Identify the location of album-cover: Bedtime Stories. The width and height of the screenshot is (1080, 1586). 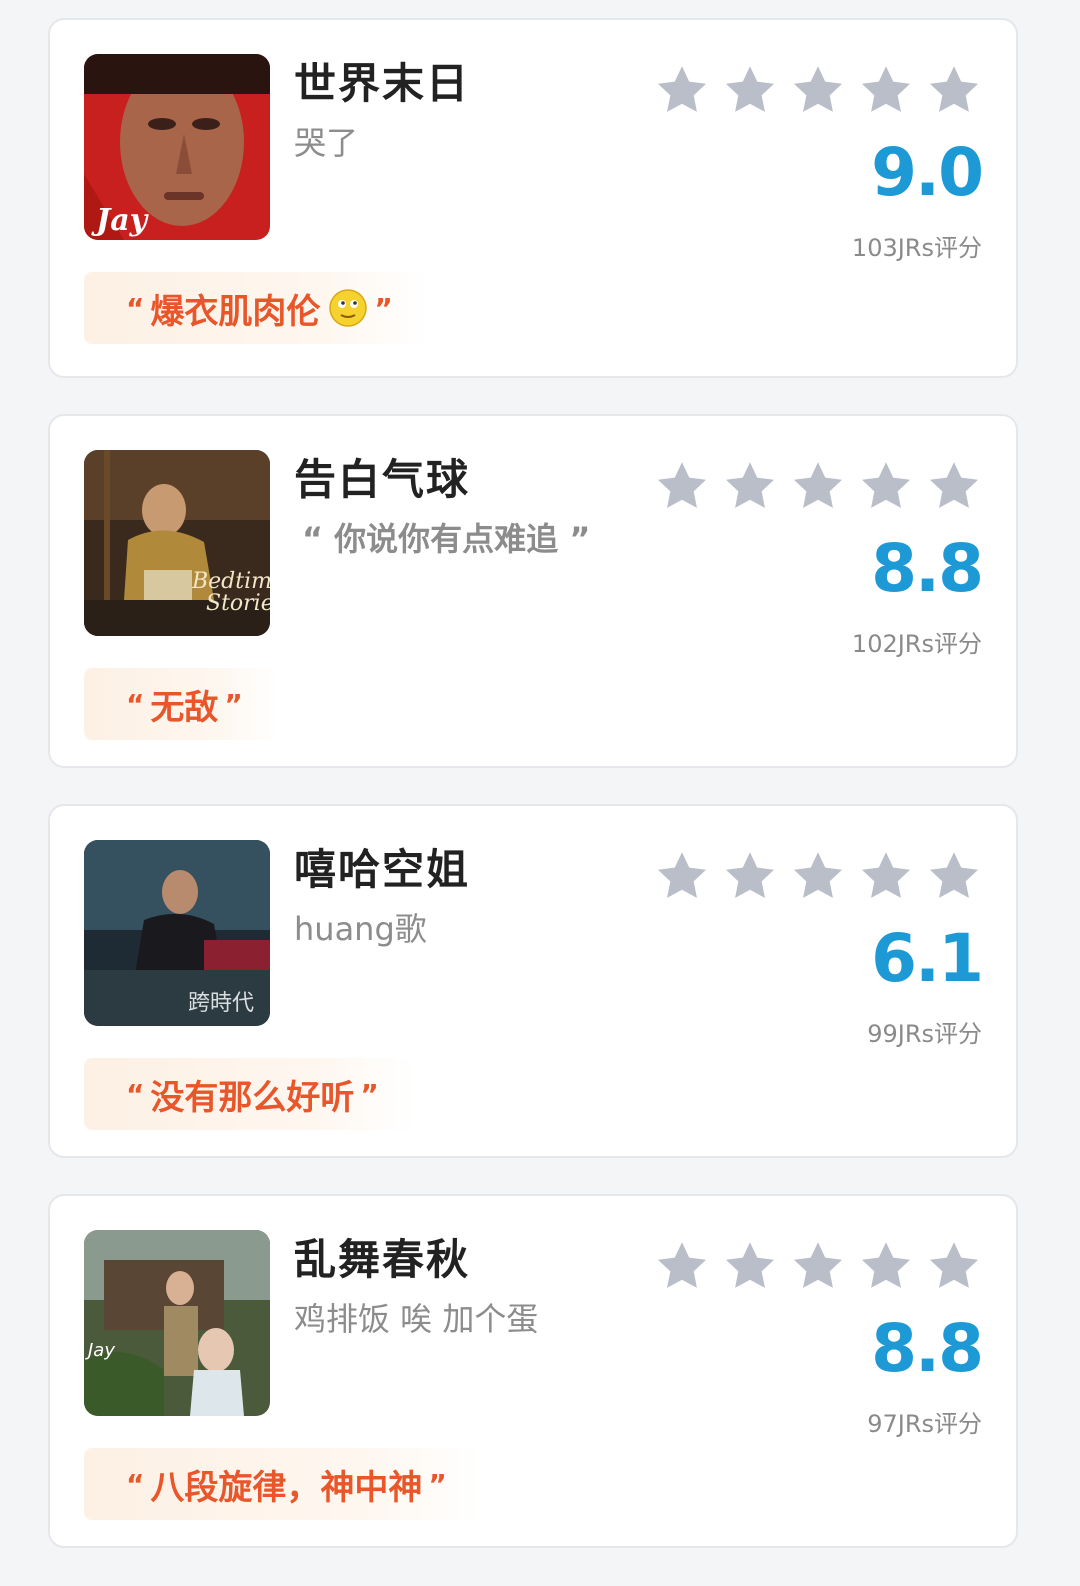
(177, 543).